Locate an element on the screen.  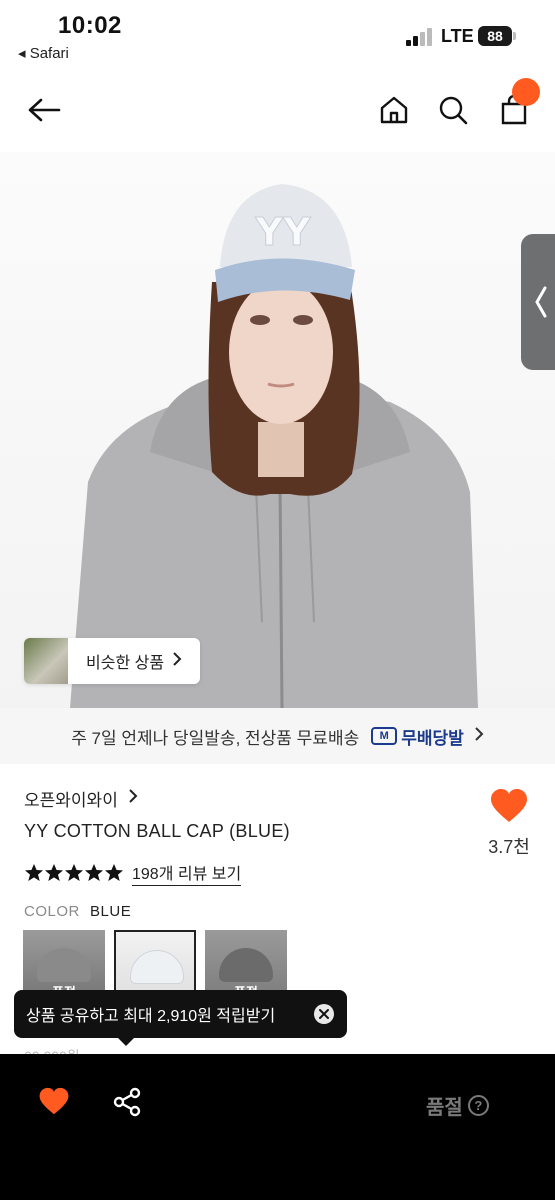
side-panel-tab is located at coordinates (538, 302).